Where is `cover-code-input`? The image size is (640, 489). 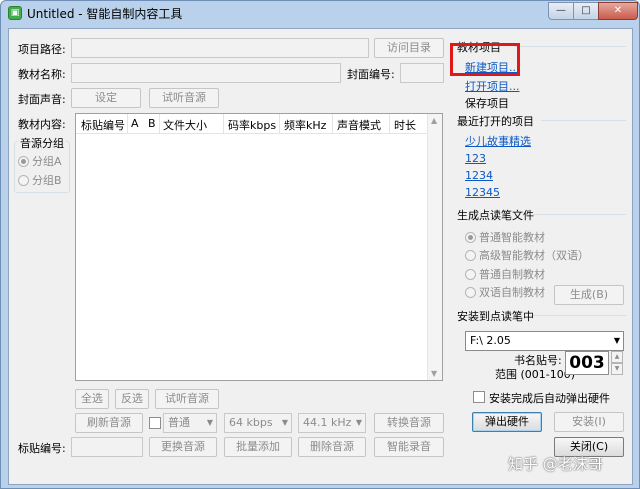
cover-code-input is located at coordinates (422, 73).